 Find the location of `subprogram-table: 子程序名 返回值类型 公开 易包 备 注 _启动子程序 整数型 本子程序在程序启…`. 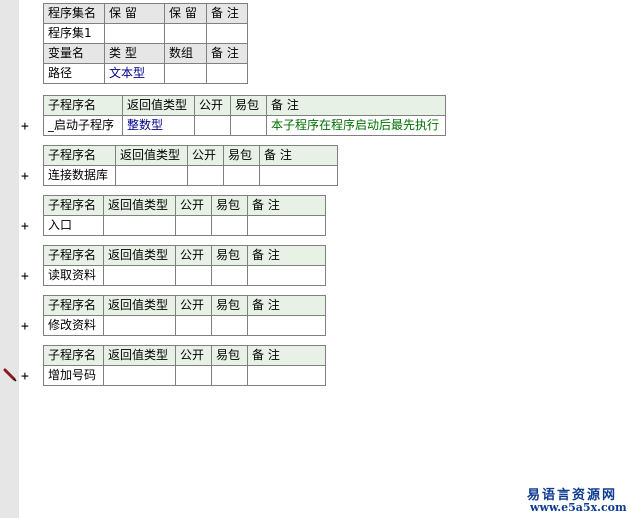

subprogram-table: 子程序名 返回值类型 公开 易包 备 注 _启动子程序 整数型 本子程序在程序启… is located at coordinates (244, 115).